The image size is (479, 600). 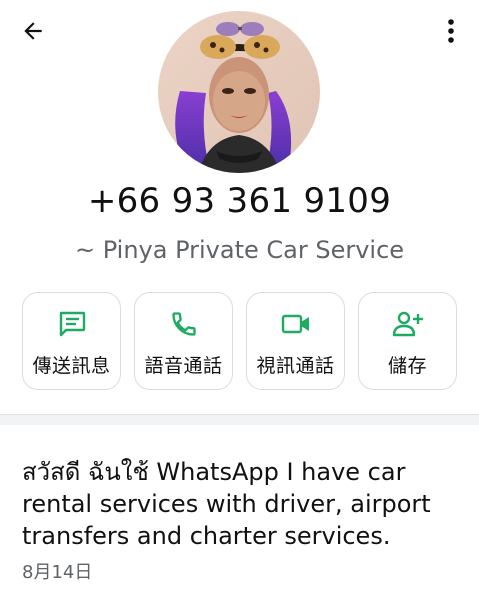 I want to click on about-date: 8月14日, so click(x=57, y=572).